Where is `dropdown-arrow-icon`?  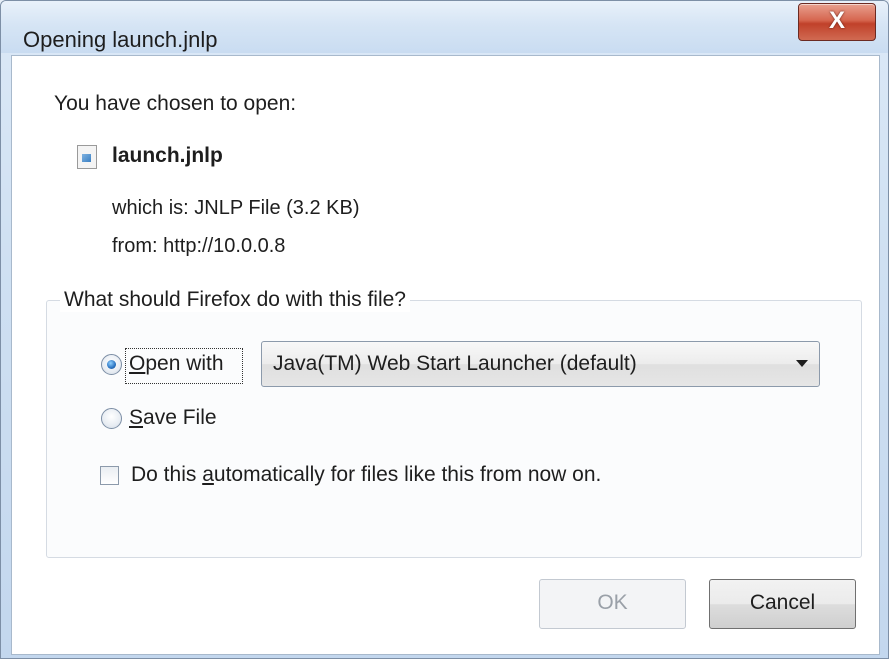
dropdown-arrow-icon is located at coordinates (802, 363).